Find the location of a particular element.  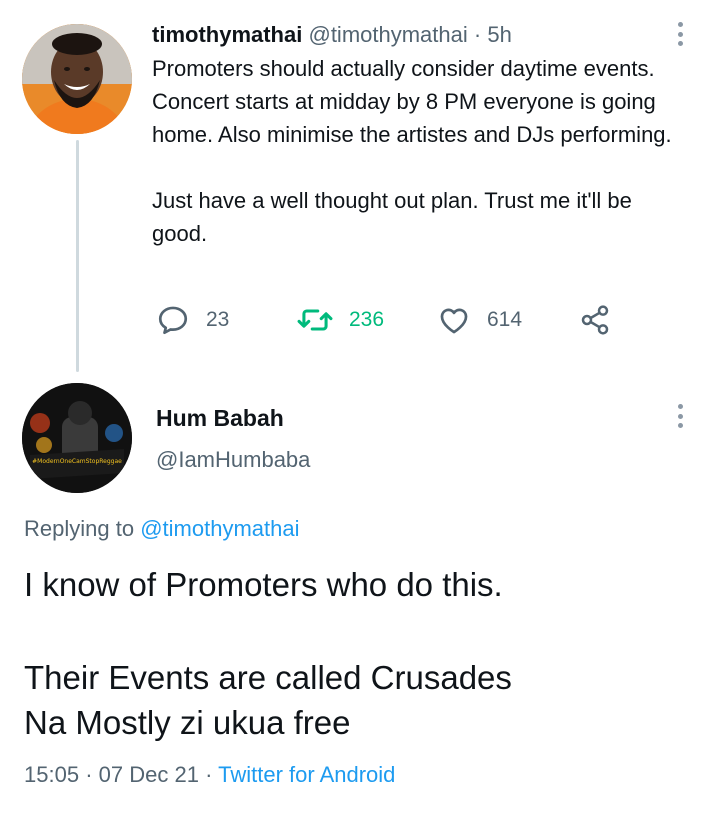

reply-author: Hum Babah @IamHumbaba is located at coordinates (233, 439).